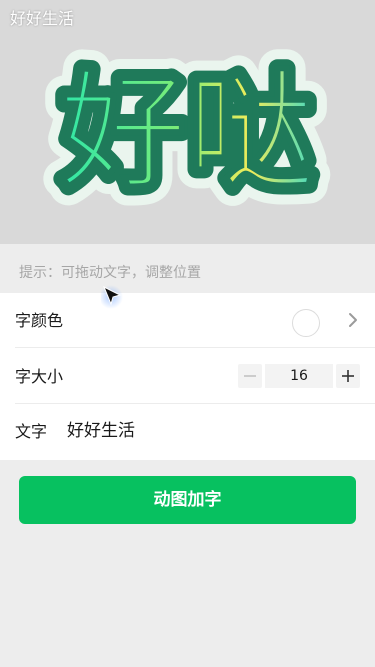  I want to click on font-color-swatch, so click(306, 323).